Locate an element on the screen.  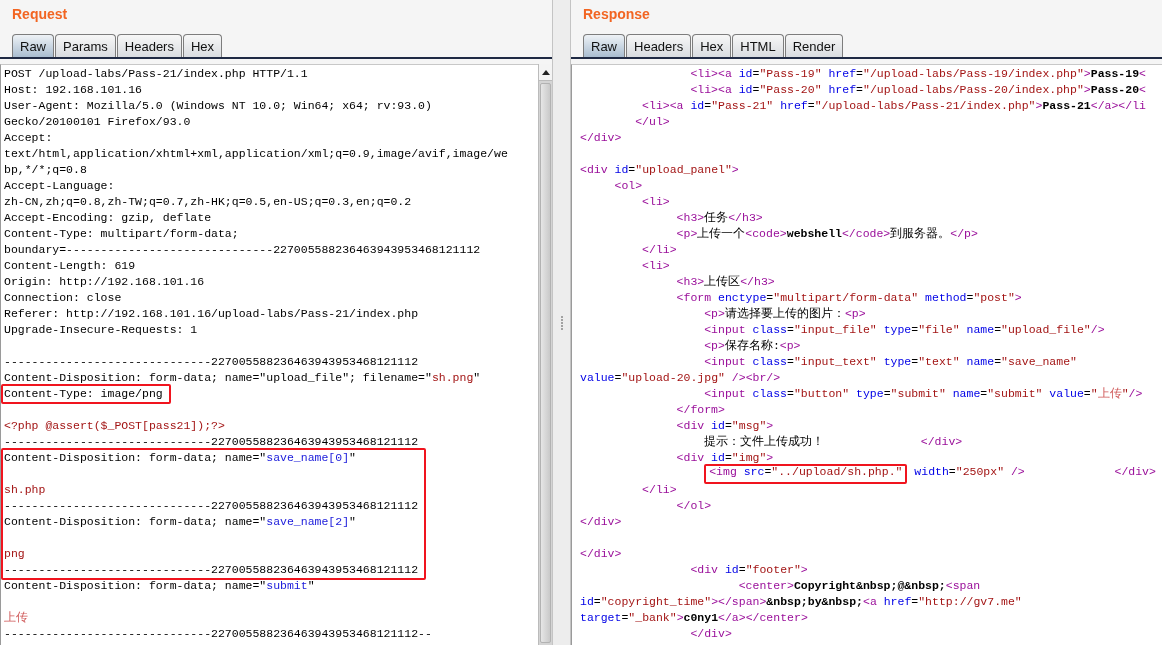
highlighted-code: <img src="../upload/sh.php." is located at coordinates (806, 474).